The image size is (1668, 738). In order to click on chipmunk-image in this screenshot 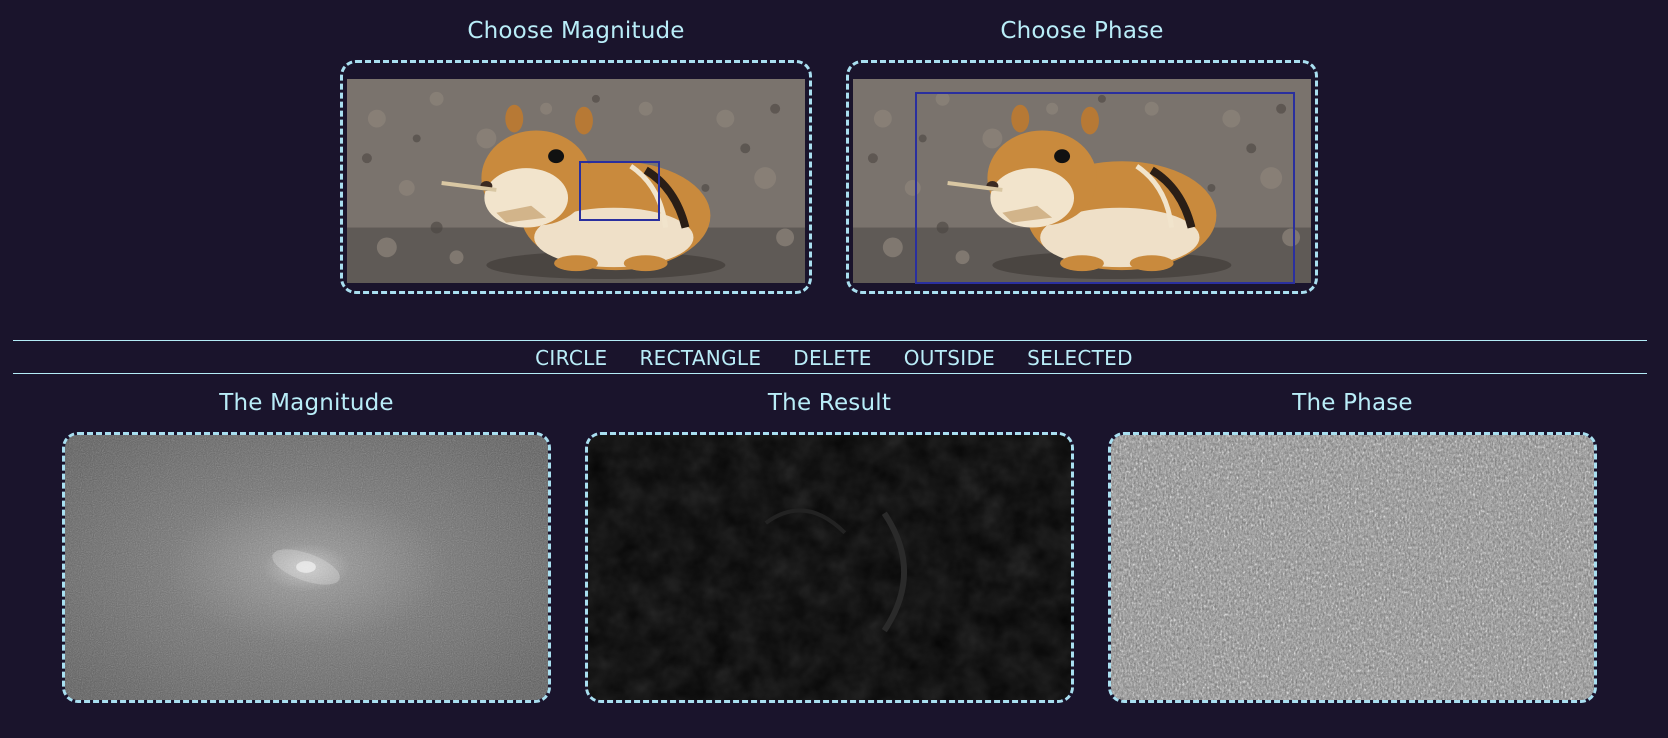, I will do `click(576, 181)`.